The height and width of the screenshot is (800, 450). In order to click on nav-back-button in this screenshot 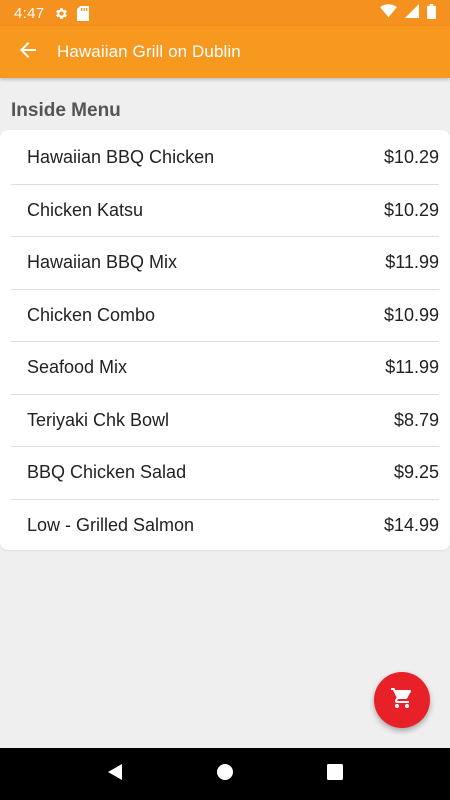, I will do `click(115, 774)`.